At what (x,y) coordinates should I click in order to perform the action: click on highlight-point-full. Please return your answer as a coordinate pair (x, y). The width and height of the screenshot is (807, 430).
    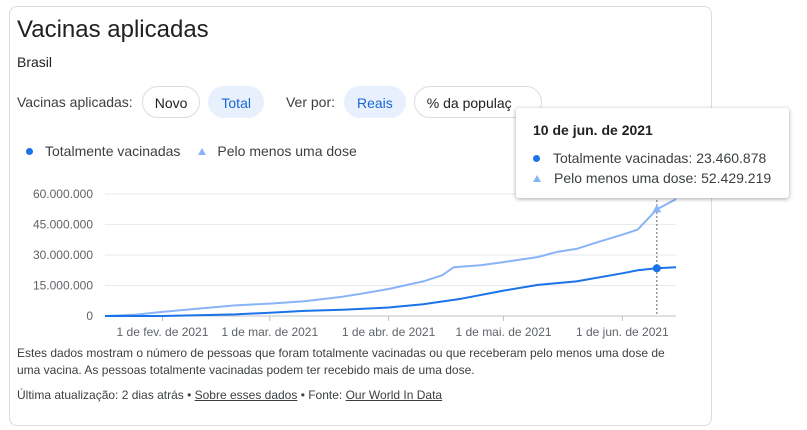
    Looking at the image, I should click on (656, 268).